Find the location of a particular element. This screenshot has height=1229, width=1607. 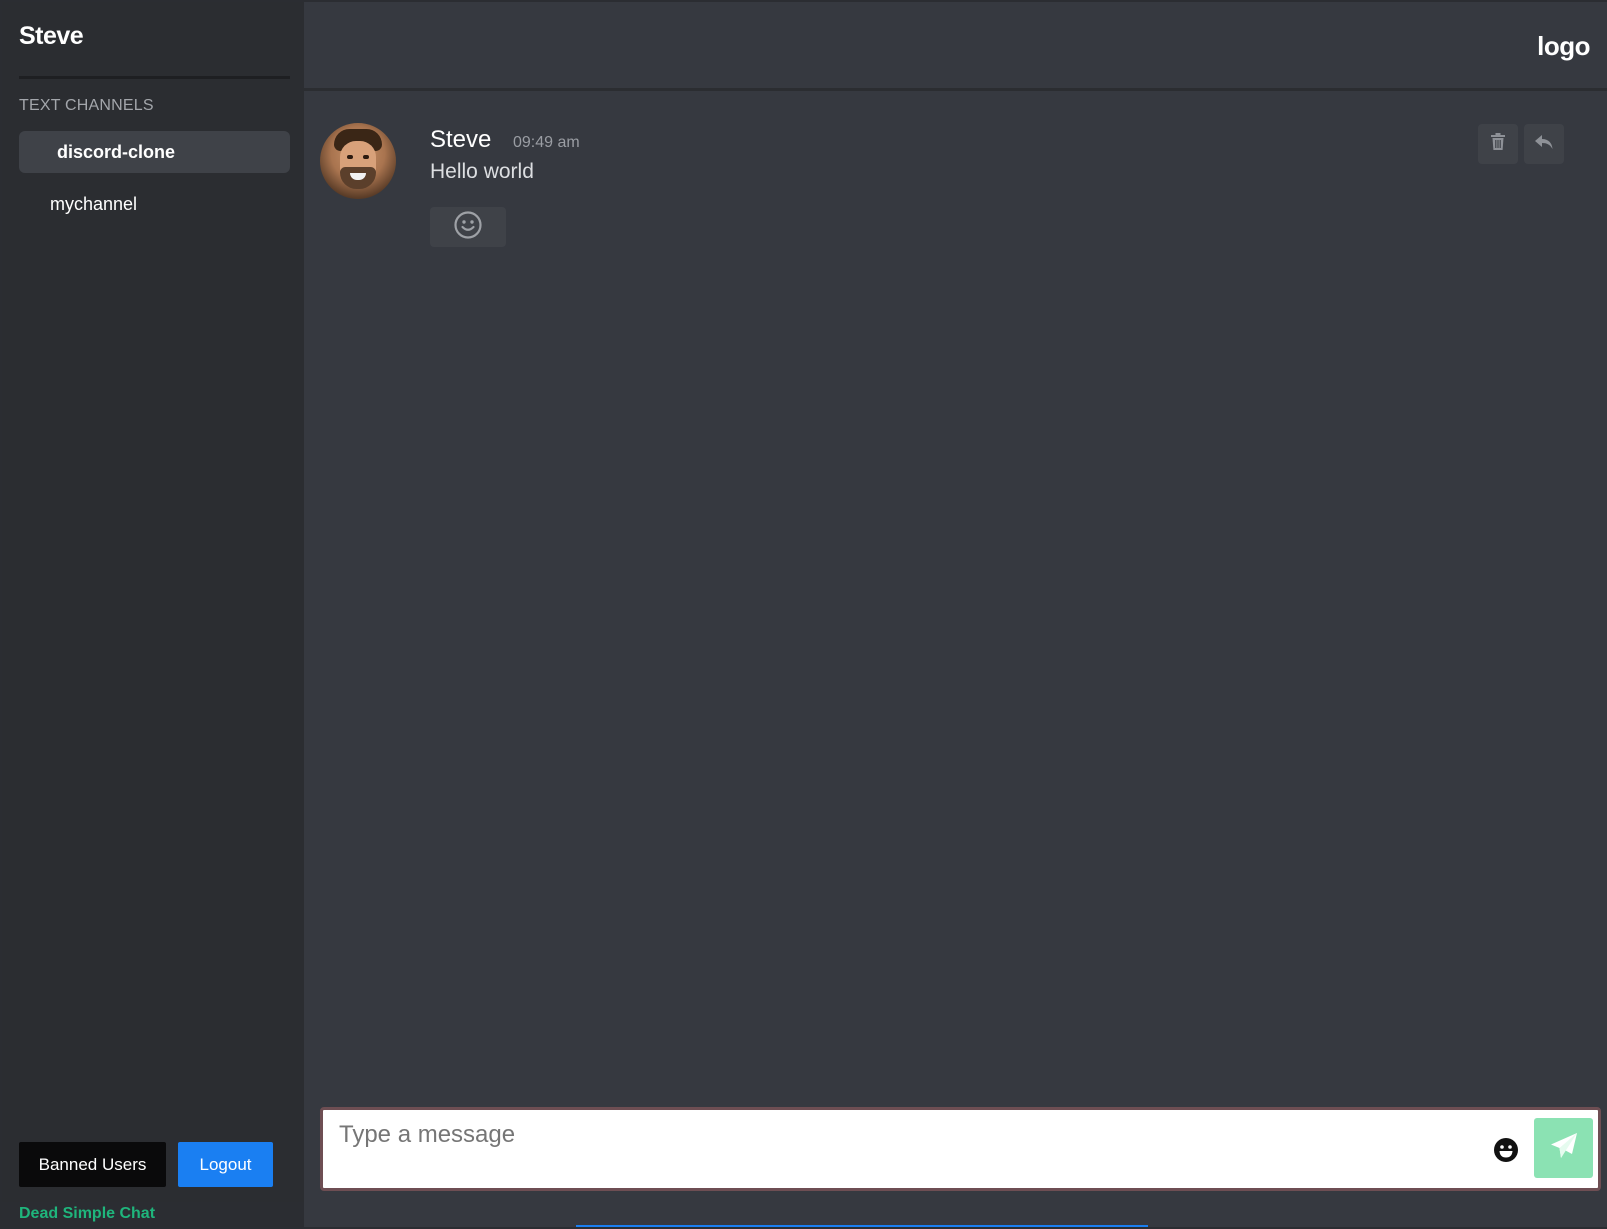

message-text: Hello world is located at coordinates (482, 171).